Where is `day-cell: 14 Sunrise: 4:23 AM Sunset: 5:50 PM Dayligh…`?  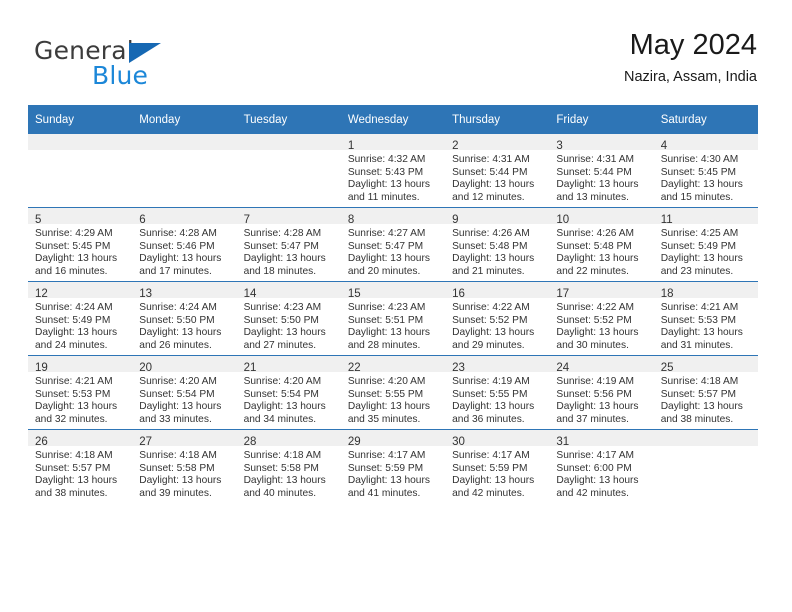
day-cell: 14 Sunrise: 4:23 AM Sunset: 5:50 PM Dayligh… is located at coordinates (288, 318).